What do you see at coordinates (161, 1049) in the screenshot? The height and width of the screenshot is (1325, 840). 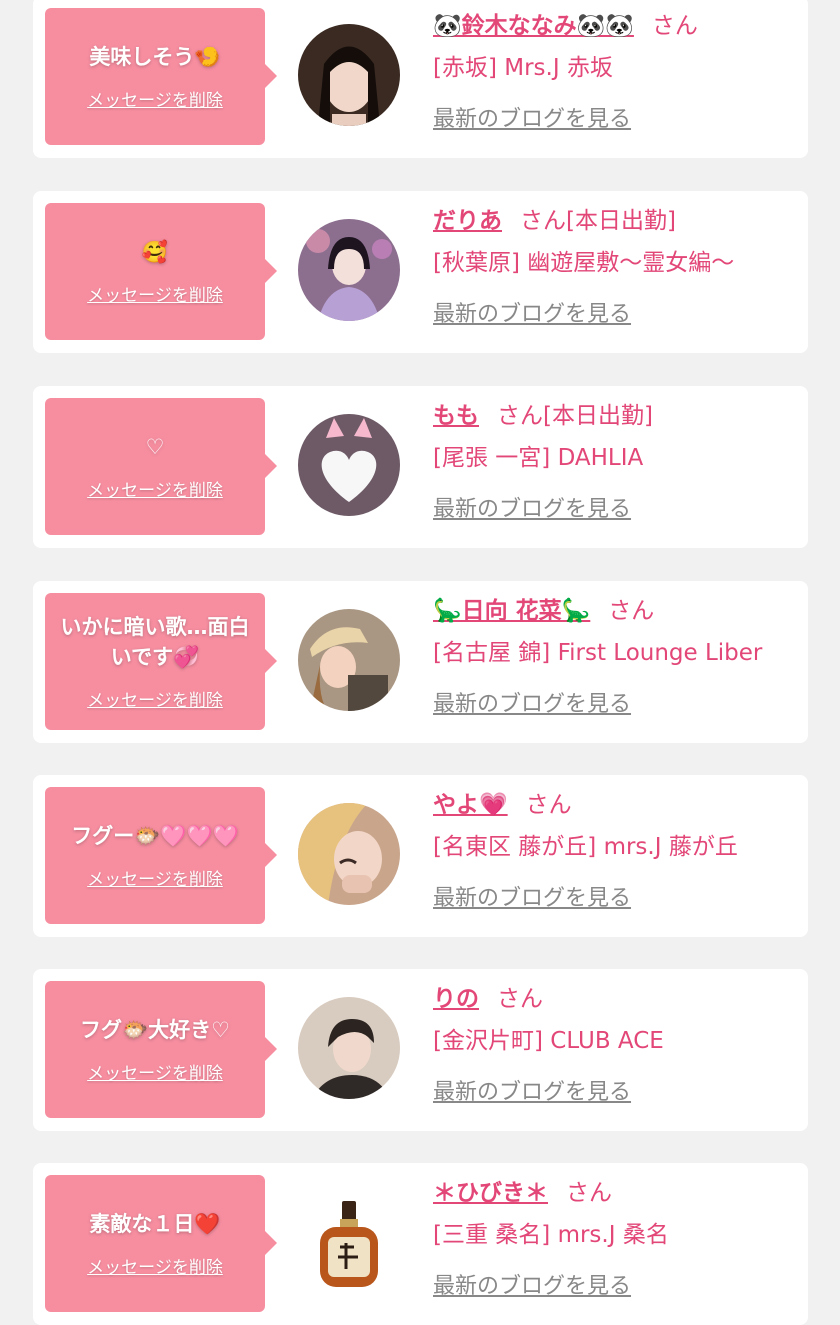 I see `message-bubble: フグ🐡大好き♡ メッセージを削除` at bounding box center [161, 1049].